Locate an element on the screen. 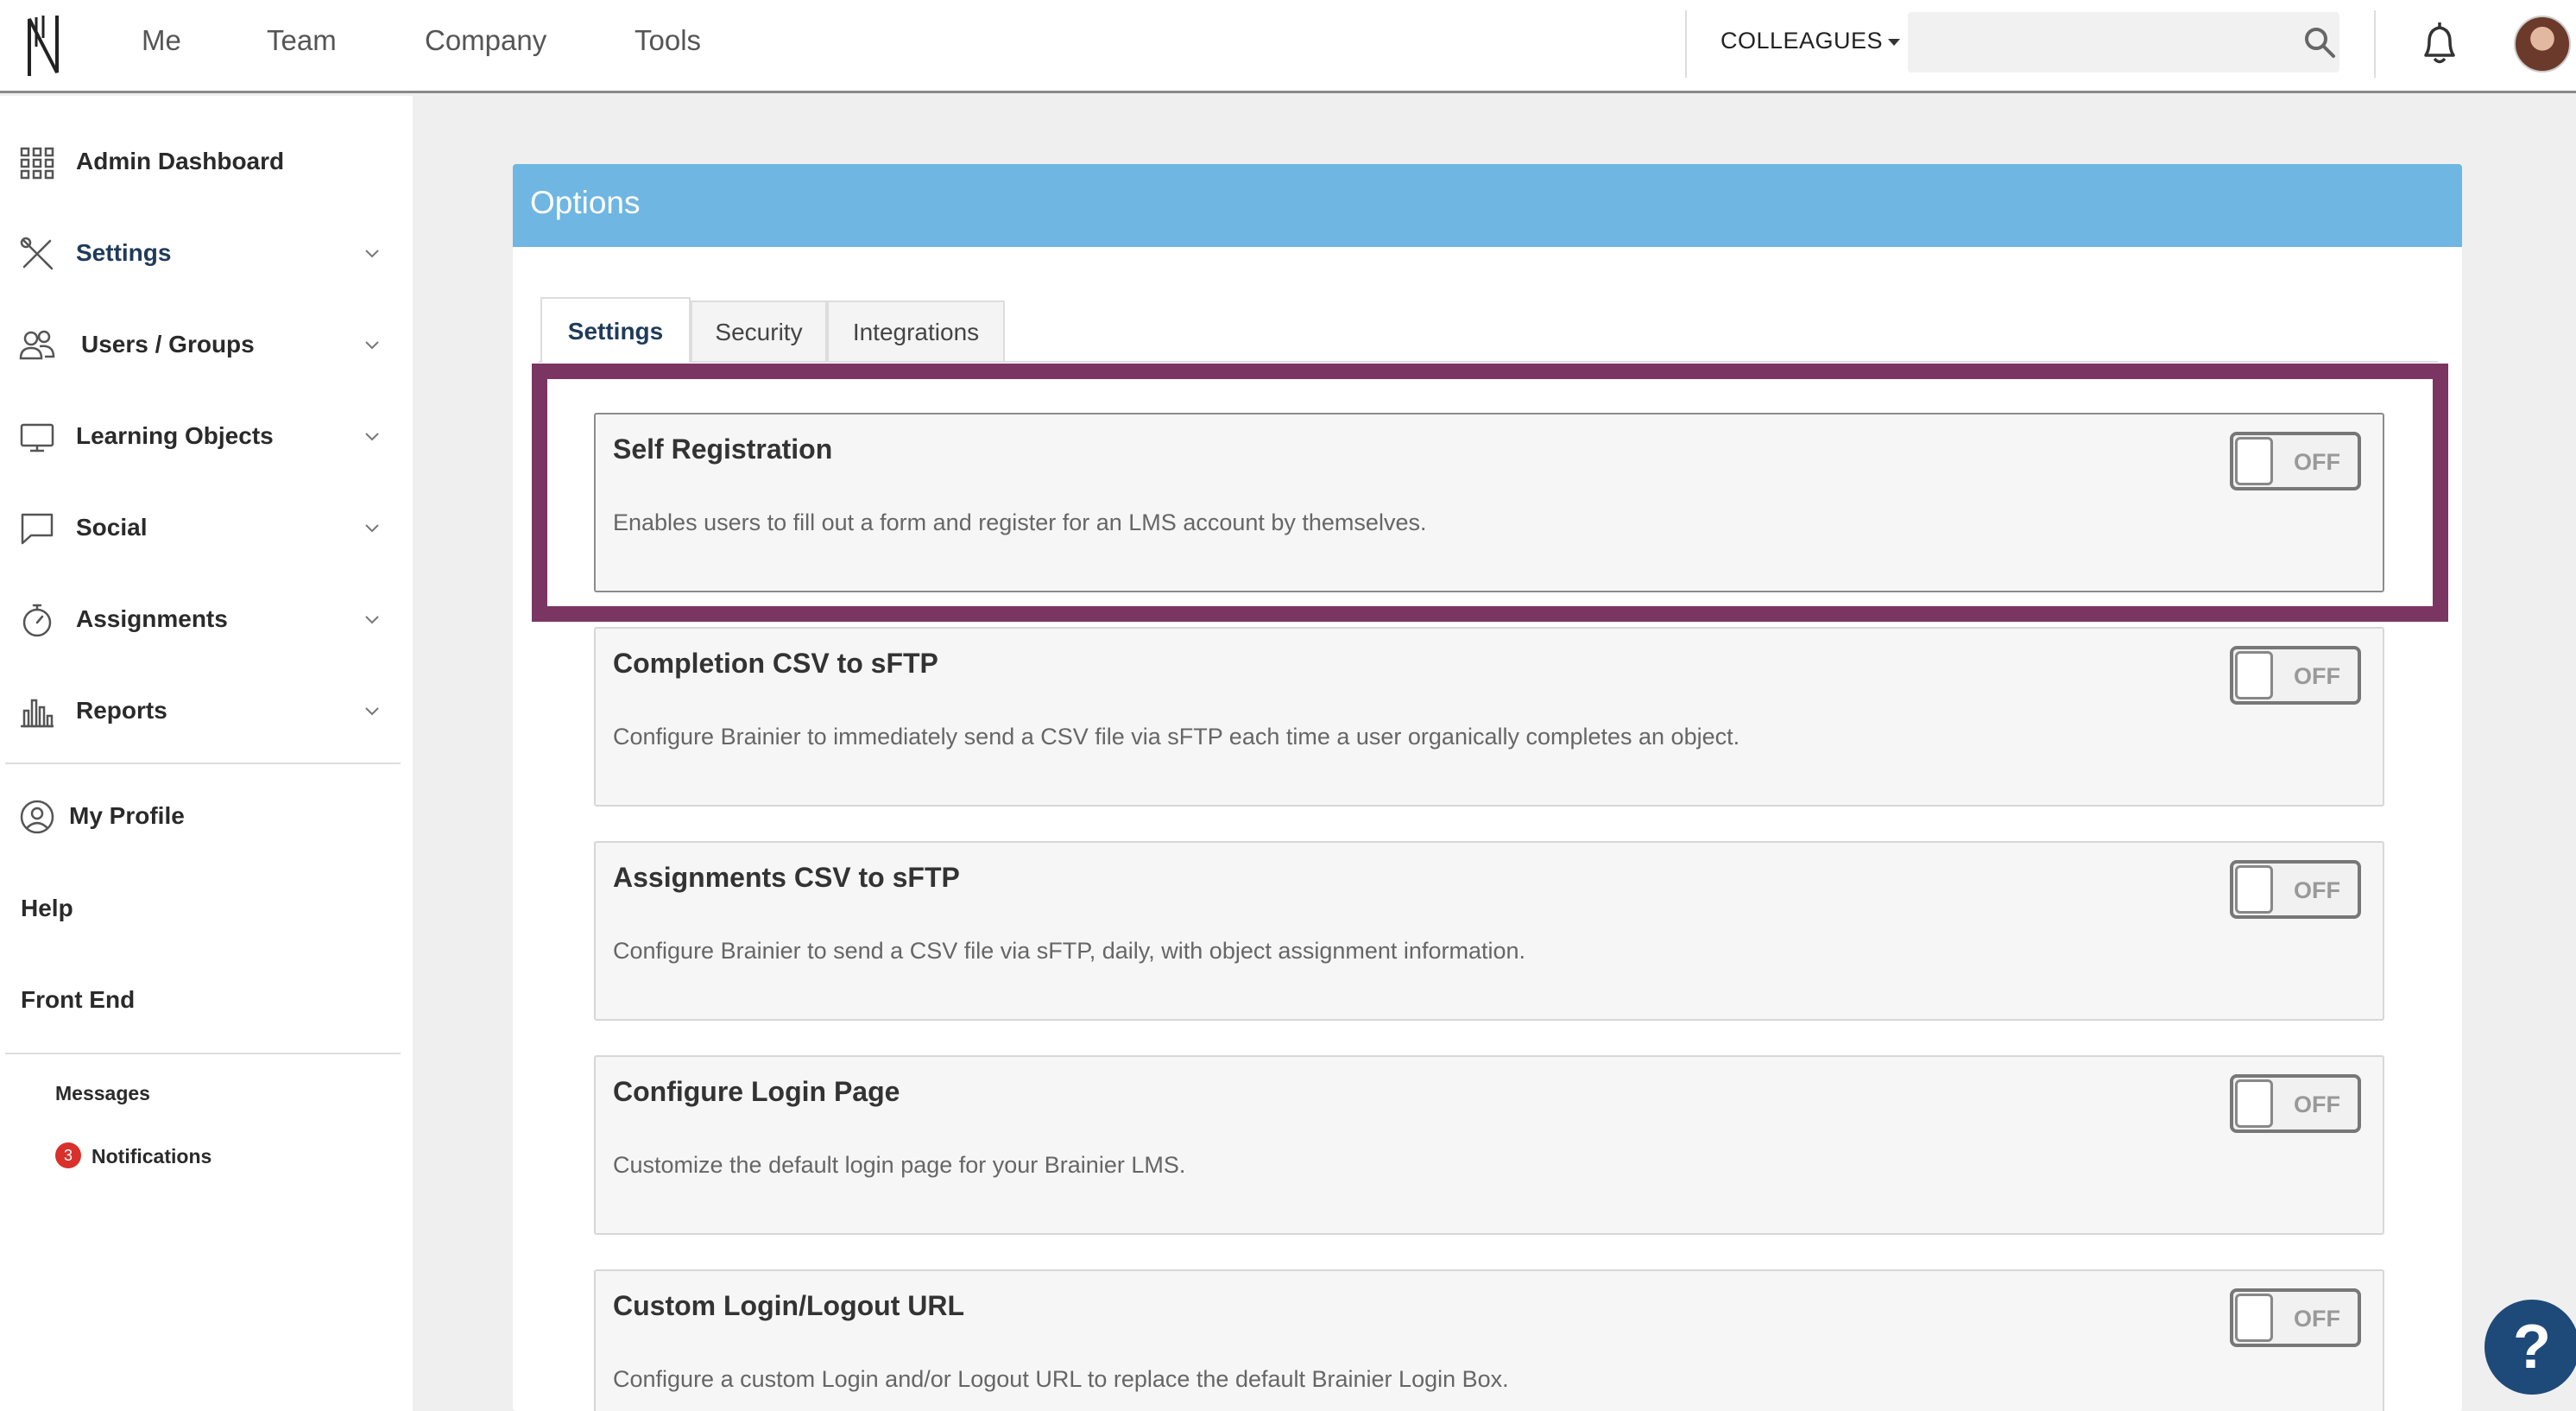 This screenshot has width=2576, height=1411. tab-security: Security is located at coordinates (759, 331).